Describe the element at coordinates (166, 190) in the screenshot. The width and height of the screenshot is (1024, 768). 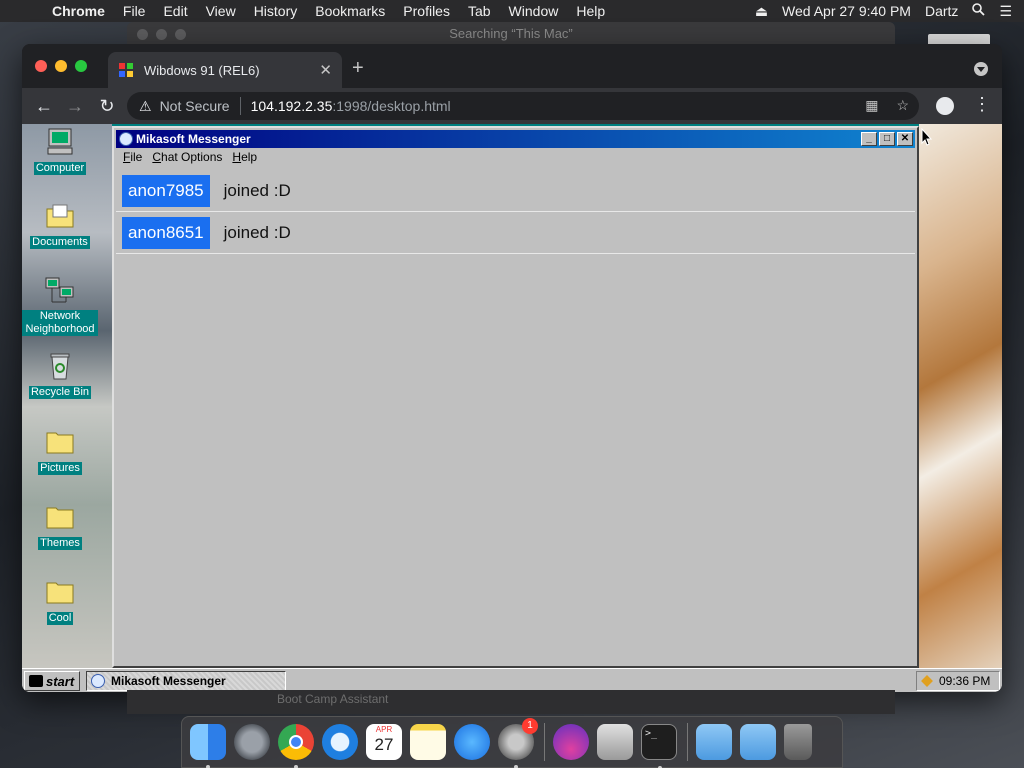
I see `message-username: anon7985` at that location.